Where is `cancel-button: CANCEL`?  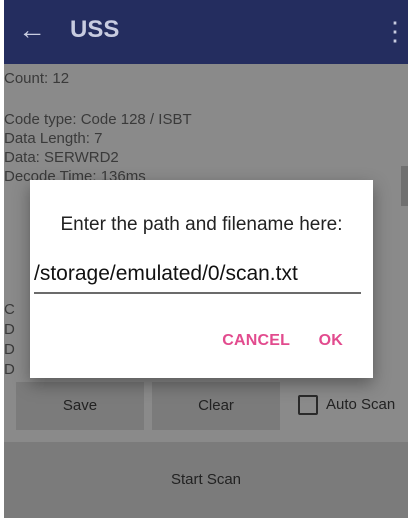 cancel-button: CANCEL is located at coordinates (256, 341).